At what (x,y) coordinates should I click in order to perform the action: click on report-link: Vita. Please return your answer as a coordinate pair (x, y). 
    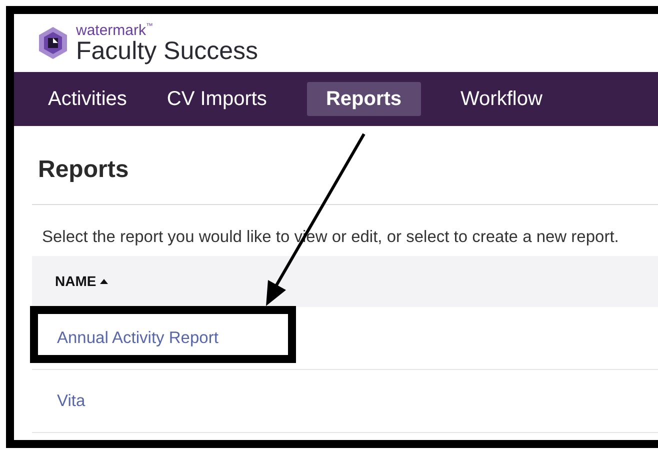
    Looking at the image, I should click on (71, 401).